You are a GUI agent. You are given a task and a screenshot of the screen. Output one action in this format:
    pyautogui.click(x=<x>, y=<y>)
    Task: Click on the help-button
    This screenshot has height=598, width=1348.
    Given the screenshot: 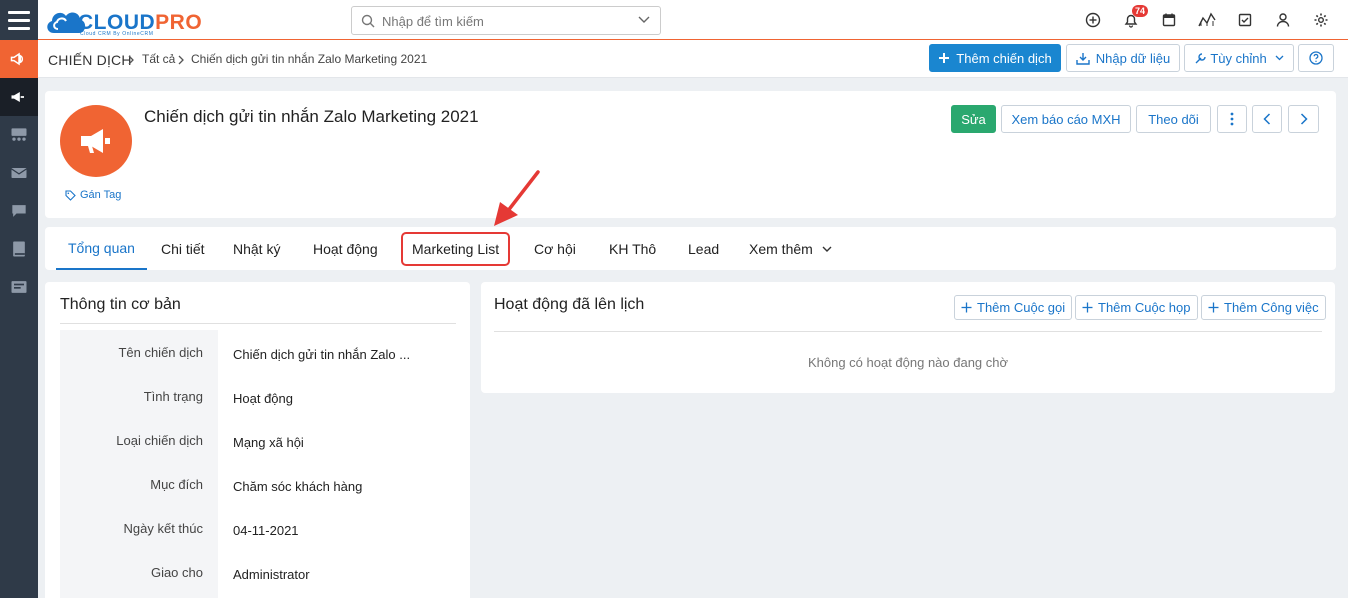 What is the action you would take?
    pyautogui.click(x=1316, y=58)
    